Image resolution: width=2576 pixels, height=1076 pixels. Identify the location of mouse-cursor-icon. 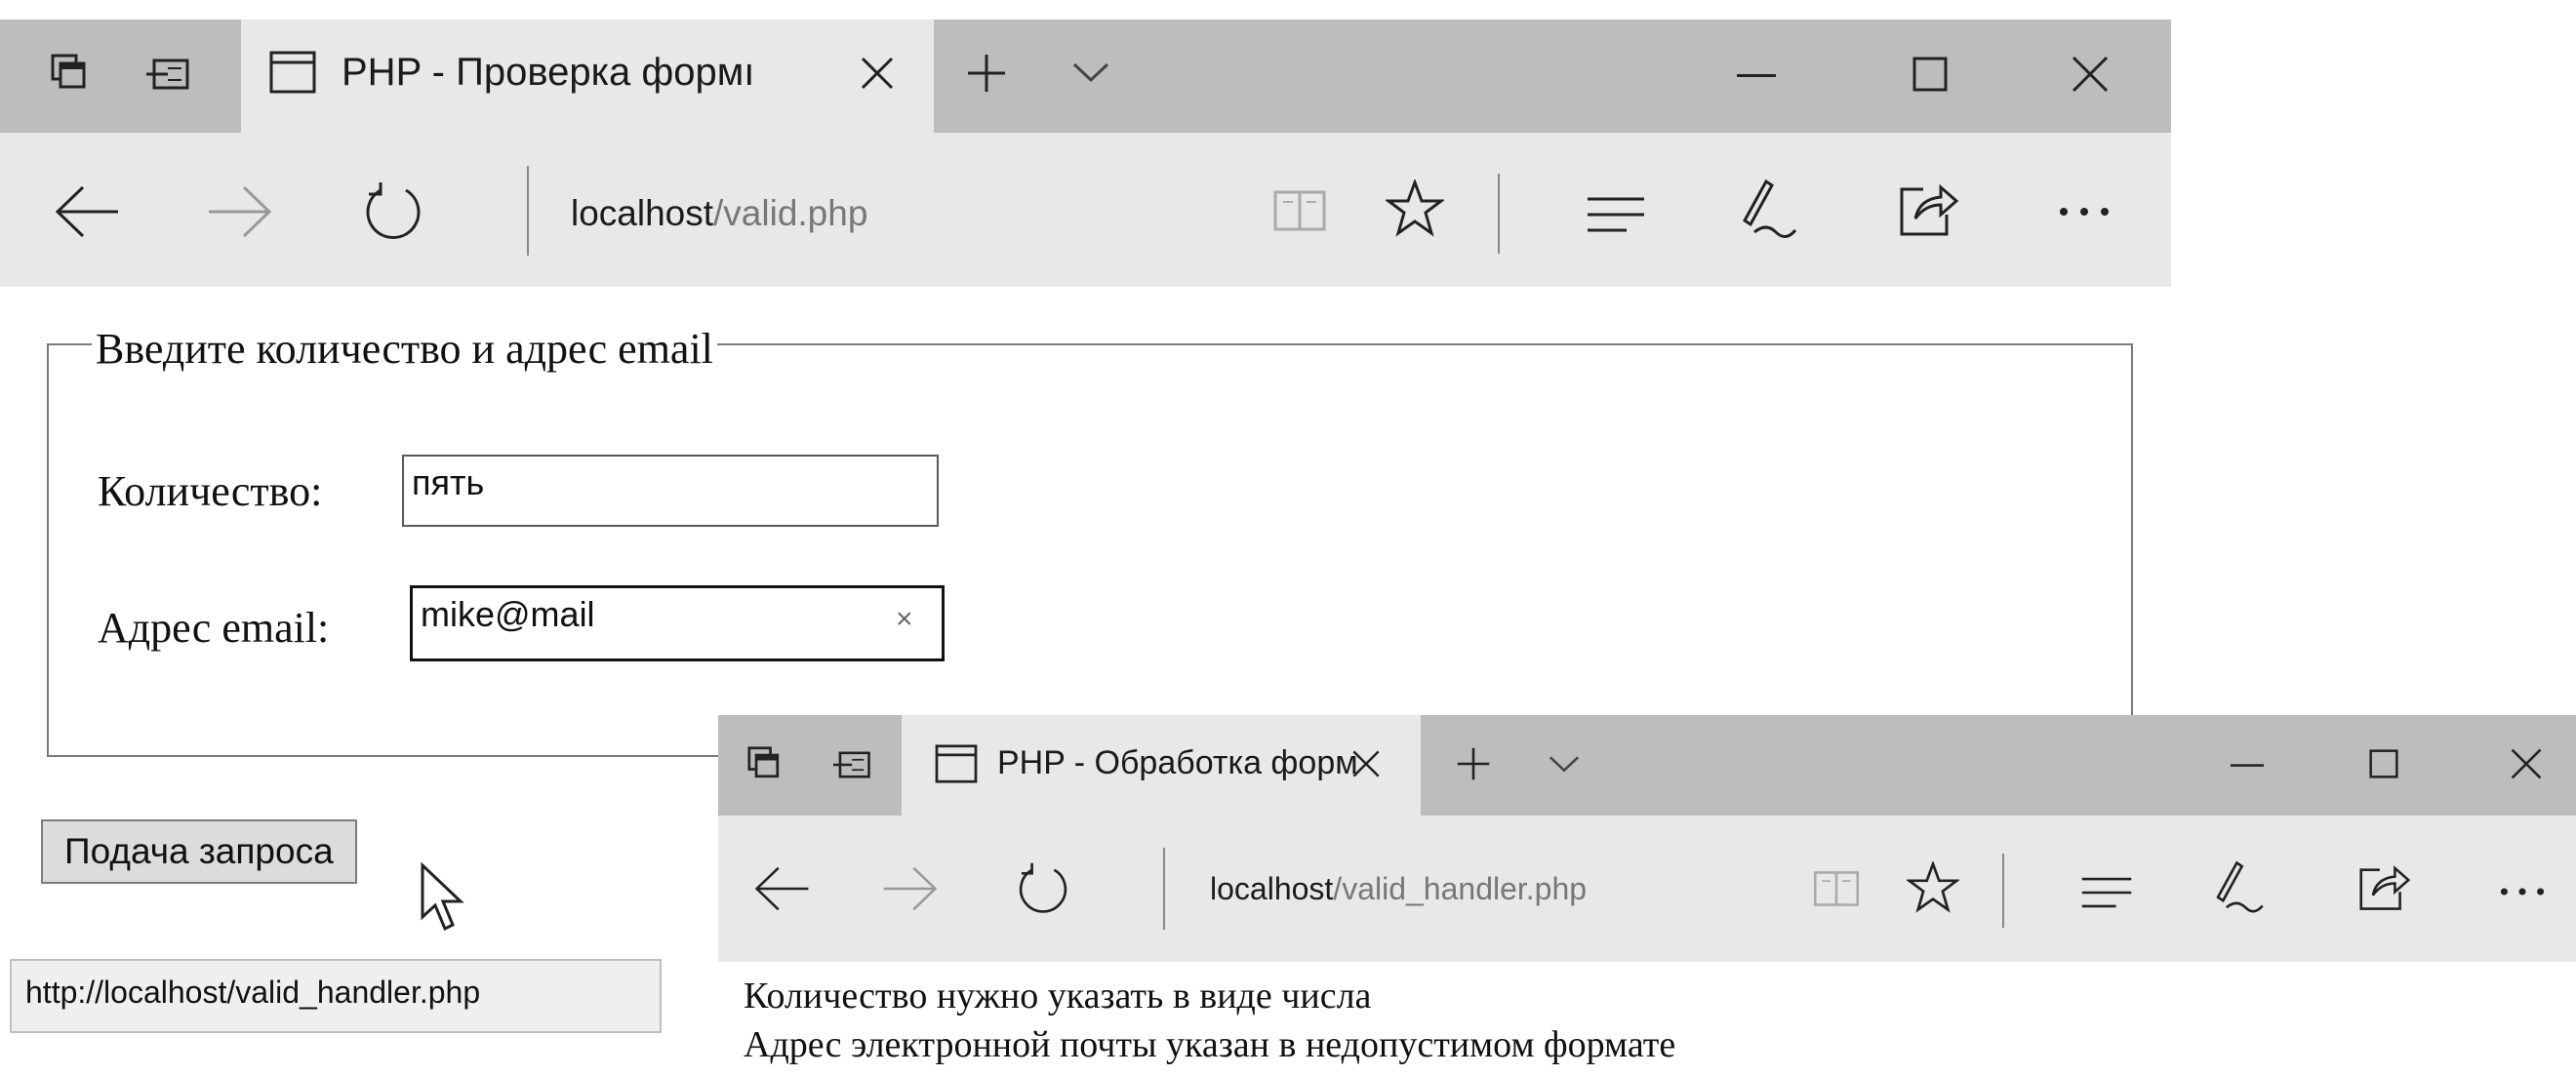
(444, 898).